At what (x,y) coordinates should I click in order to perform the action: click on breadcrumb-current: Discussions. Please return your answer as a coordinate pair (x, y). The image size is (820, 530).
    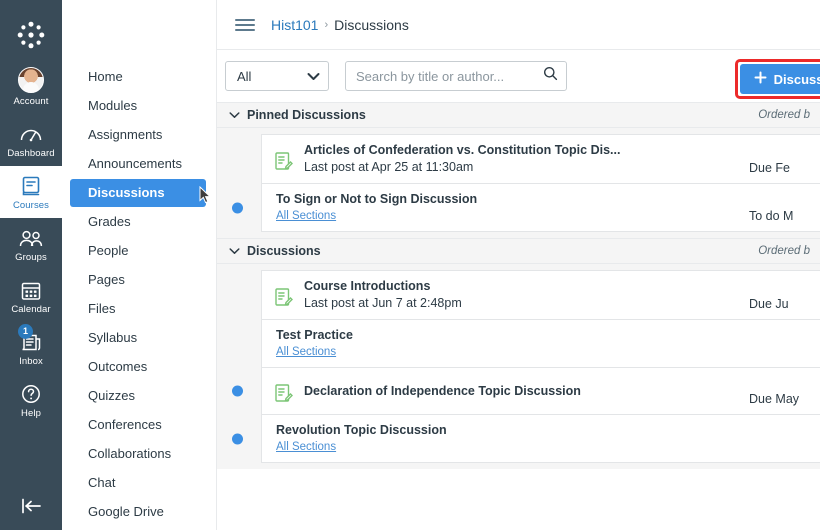
    Looking at the image, I should click on (371, 24).